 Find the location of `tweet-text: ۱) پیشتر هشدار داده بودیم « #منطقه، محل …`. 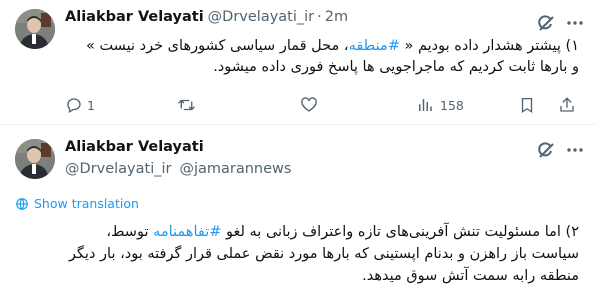

tweet-text: ۱) پیشتر هشدار داده بودیم « #منطقه، محل … is located at coordinates (324, 57).